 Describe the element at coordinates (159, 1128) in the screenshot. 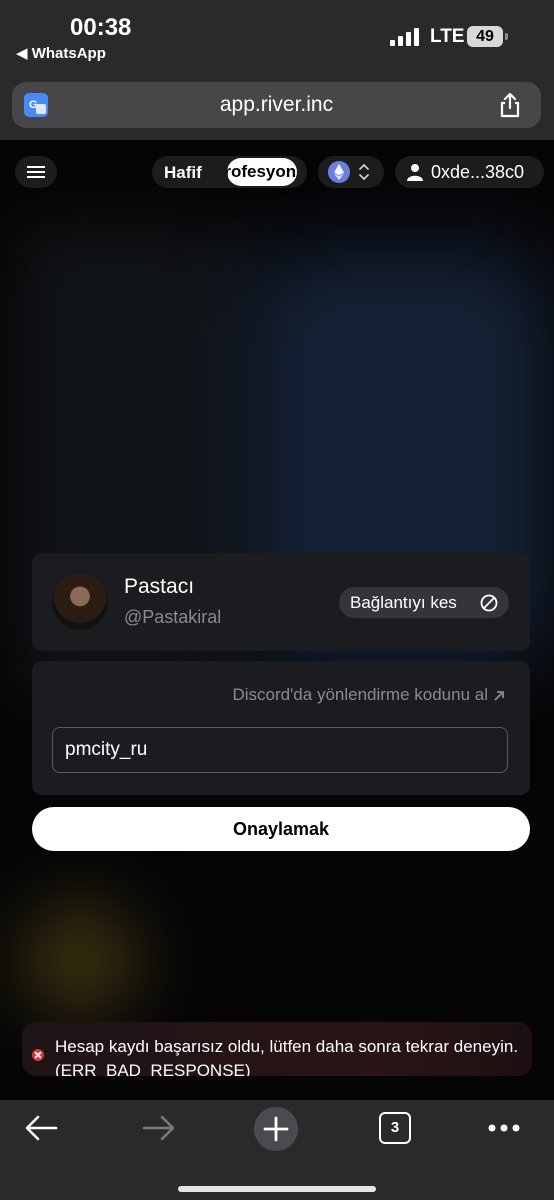

I see `forward-arrow-icon` at that location.